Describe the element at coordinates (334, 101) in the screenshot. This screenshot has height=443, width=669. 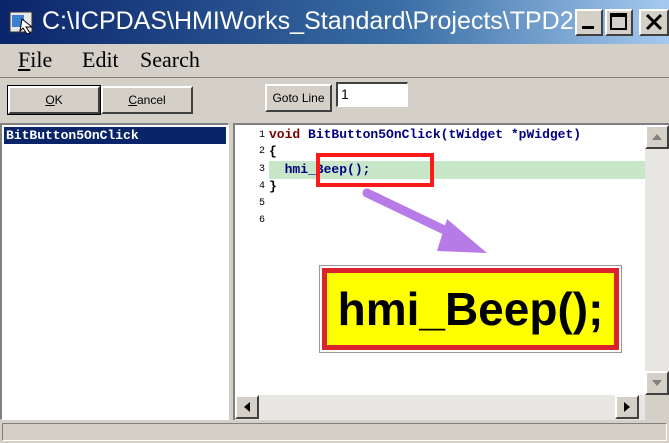
I see `toolbar: OK Cancel Goto Line 1` at that location.